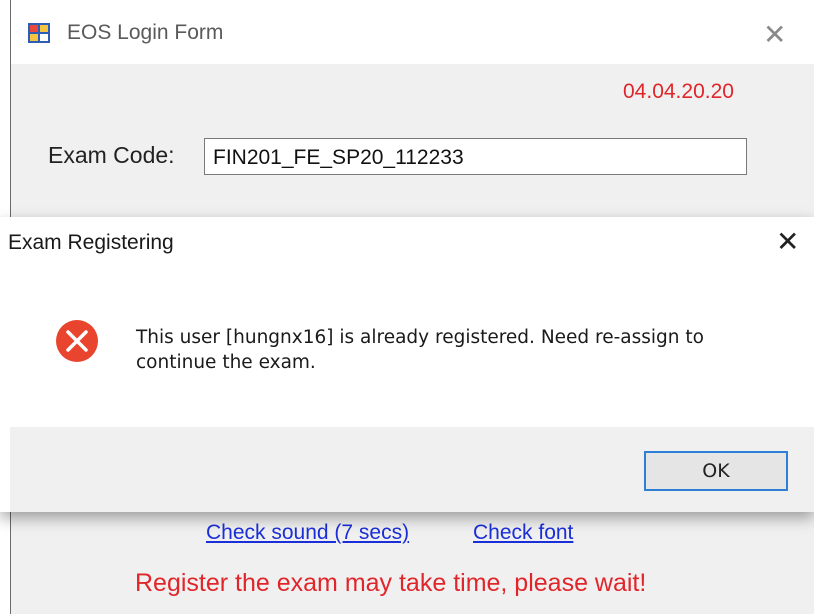  I want to click on check-sound-link: Check sound (7 secs), so click(307, 533).